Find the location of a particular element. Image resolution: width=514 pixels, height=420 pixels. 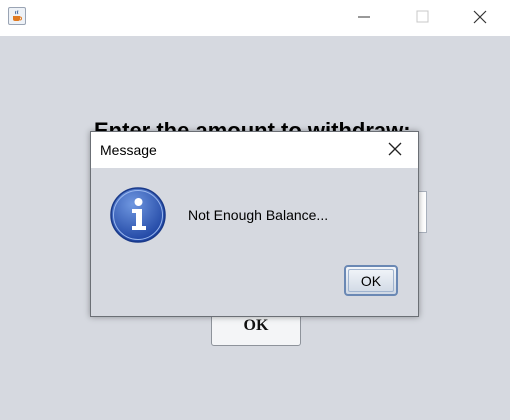

dialog-ok-button: OK is located at coordinates (371, 280).